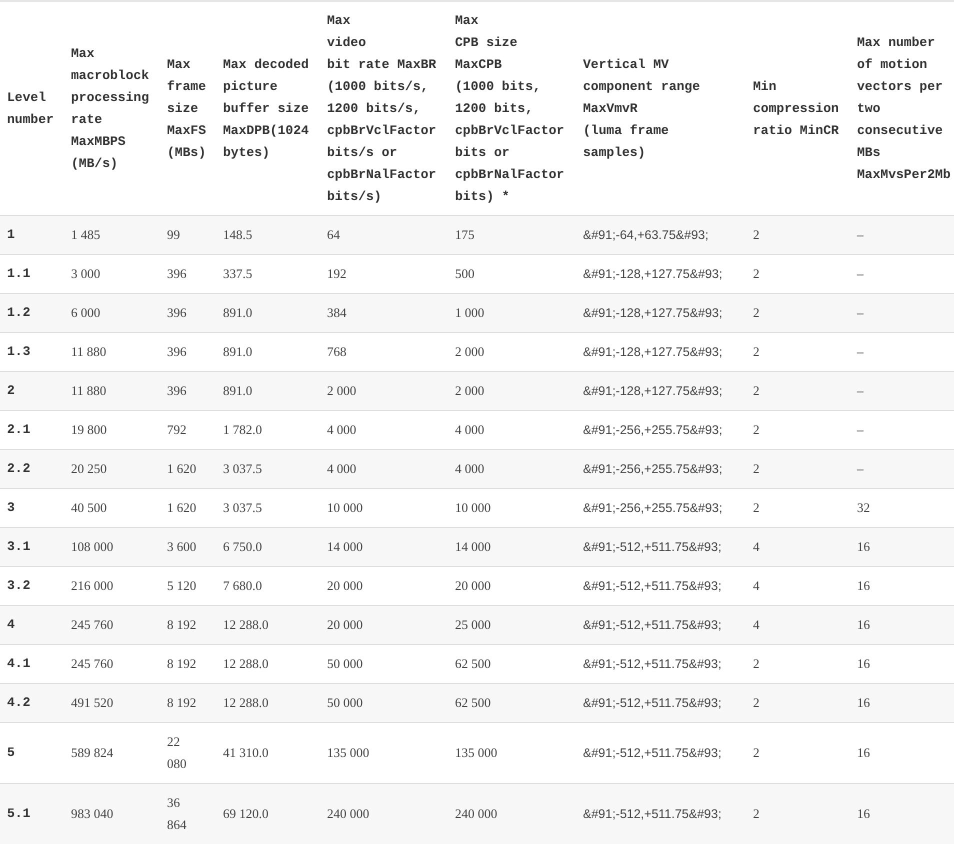 Image resolution: width=954 pixels, height=844 pixels. What do you see at coordinates (112, 664) in the screenshot?
I see `table-cell: 245 760` at bounding box center [112, 664].